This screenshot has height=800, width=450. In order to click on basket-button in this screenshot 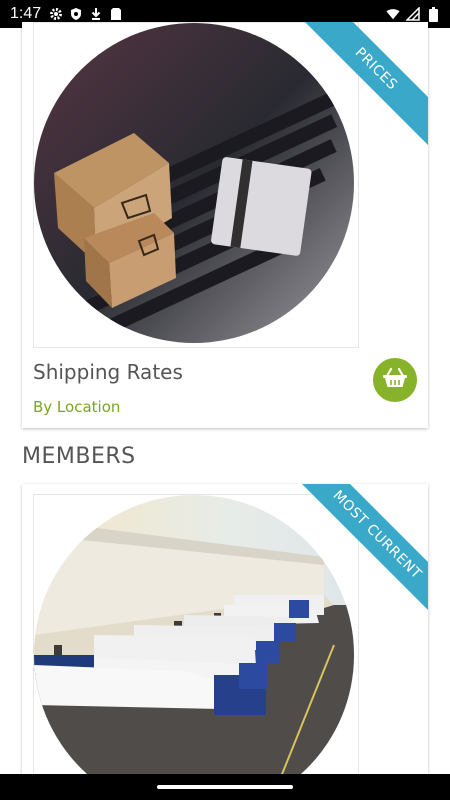, I will do `click(395, 380)`.